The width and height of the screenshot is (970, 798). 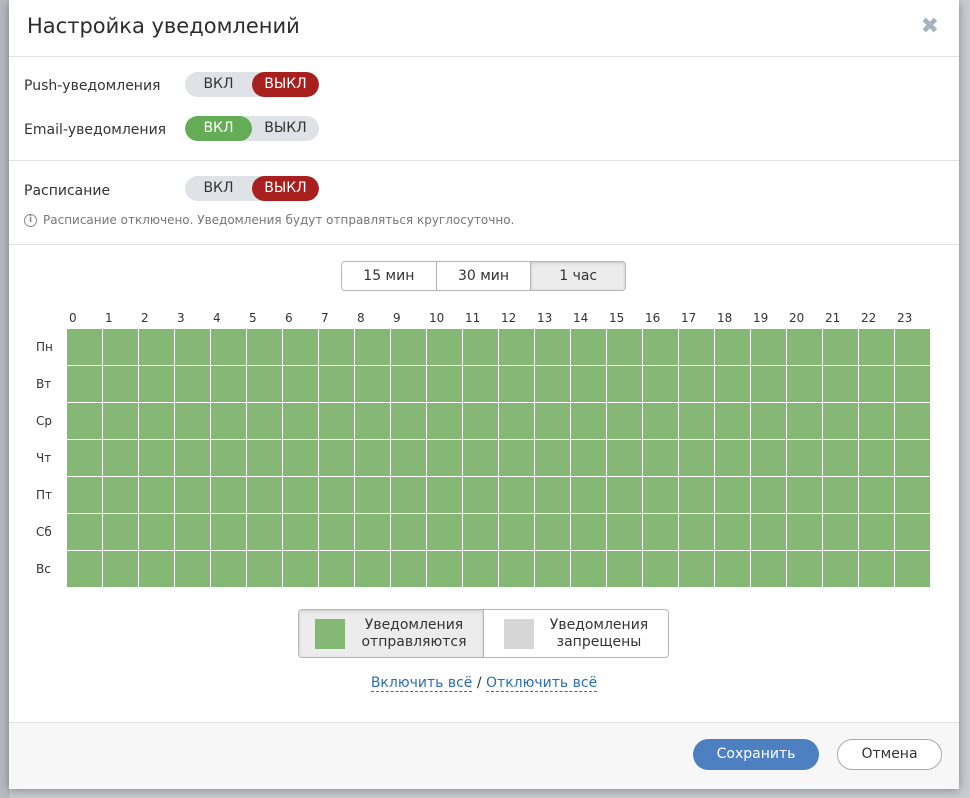 What do you see at coordinates (218, 128) in the screenshot?
I see `email-on-option: ВКЛ` at bounding box center [218, 128].